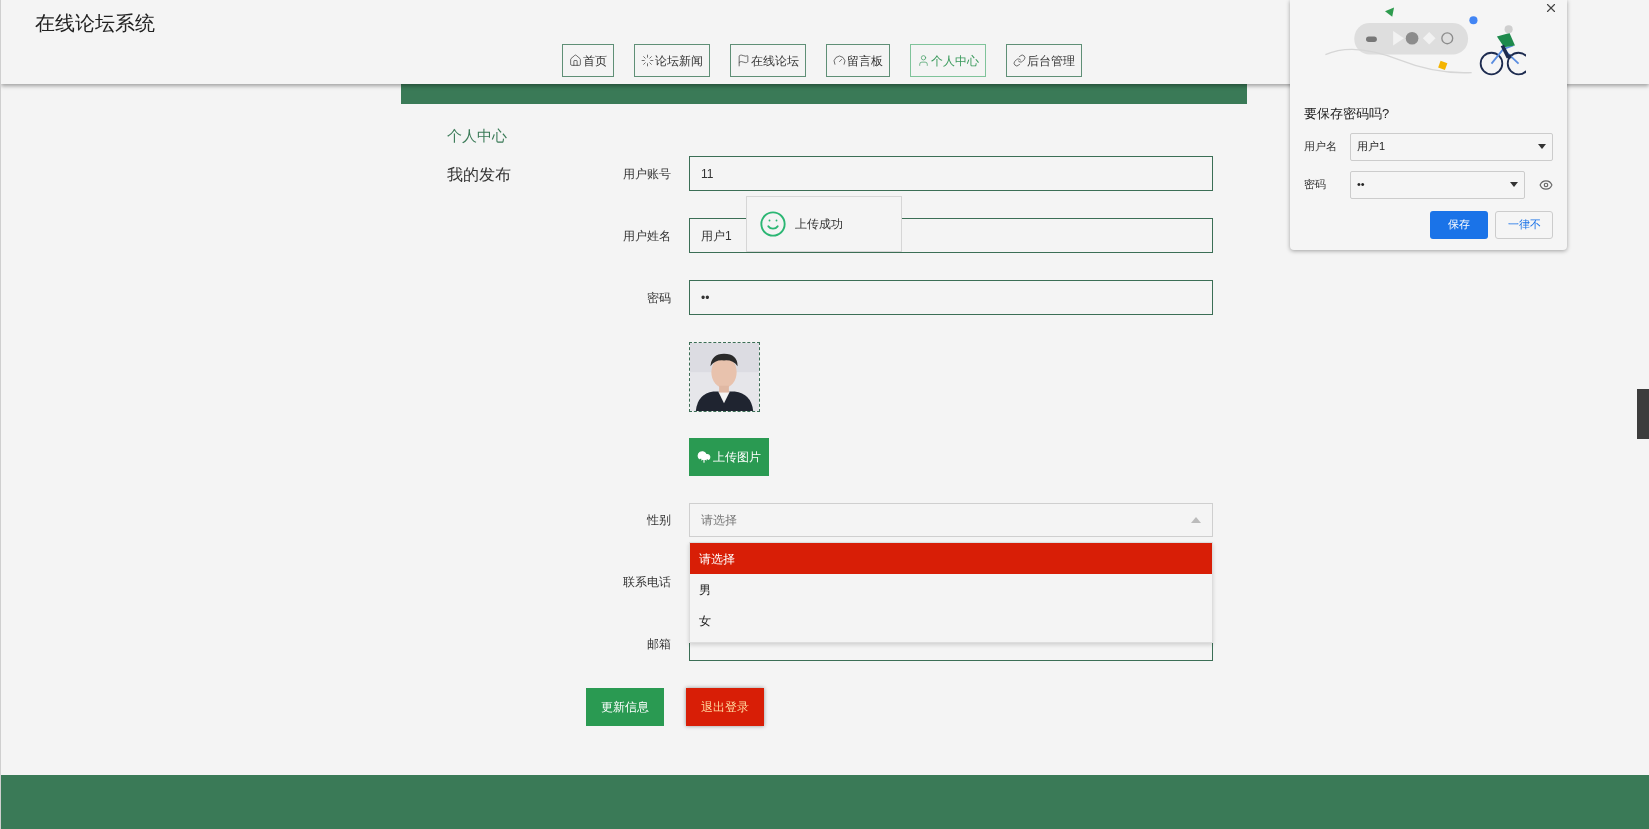 The width and height of the screenshot is (1649, 829). Describe the element at coordinates (672, 60) in the screenshot. I see `nav-tab: 论坛新闻` at that location.